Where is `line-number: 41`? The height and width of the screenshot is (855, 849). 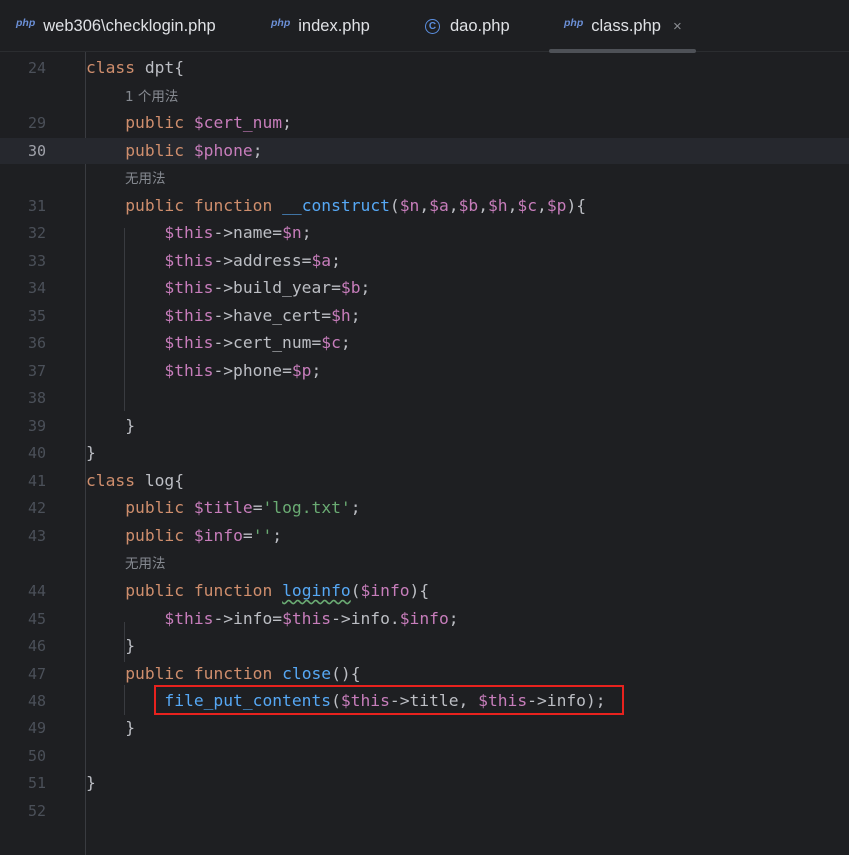 line-number: 41 is located at coordinates (36, 481).